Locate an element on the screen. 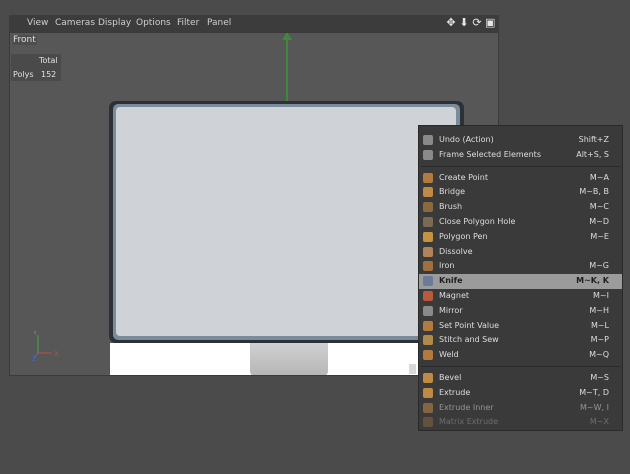 This screenshot has width=630, height=474. menu-item-shortcut: M~I is located at coordinates (601, 295).